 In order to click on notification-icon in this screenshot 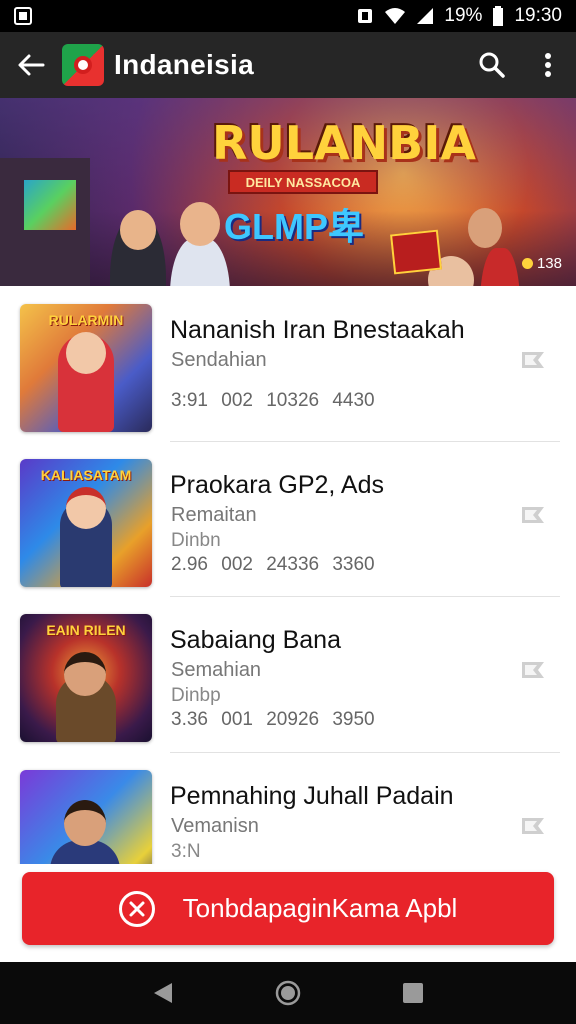, I will do `click(365, 16)`.